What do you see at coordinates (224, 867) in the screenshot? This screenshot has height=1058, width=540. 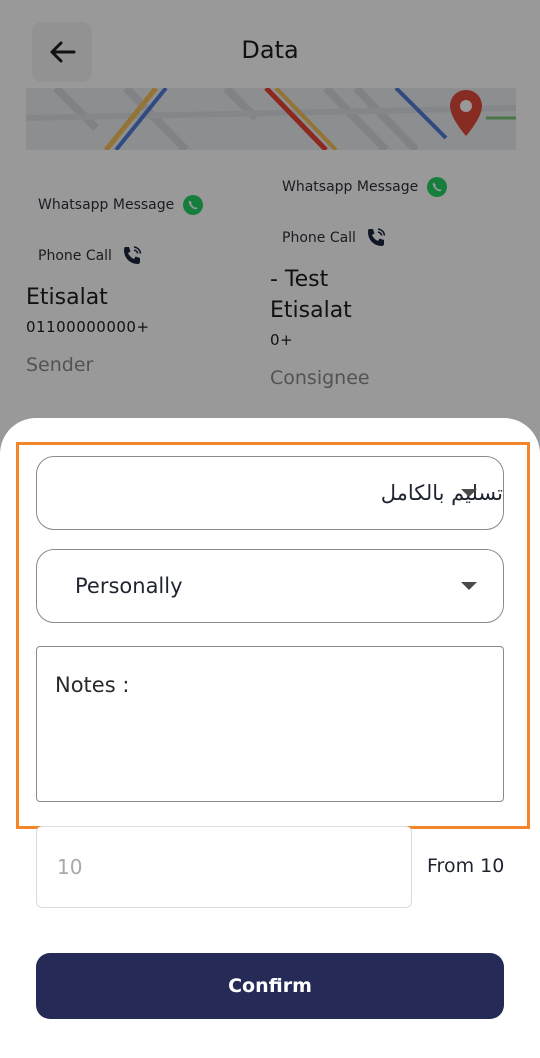 I see `quantity-input` at bounding box center [224, 867].